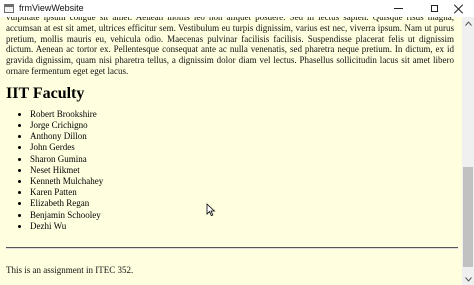 Image resolution: width=474 pixels, height=285 pixels. What do you see at coordinates (232, 248) in the screenshot?
I see `horizontal-rule` at bounding box center [232, 248].